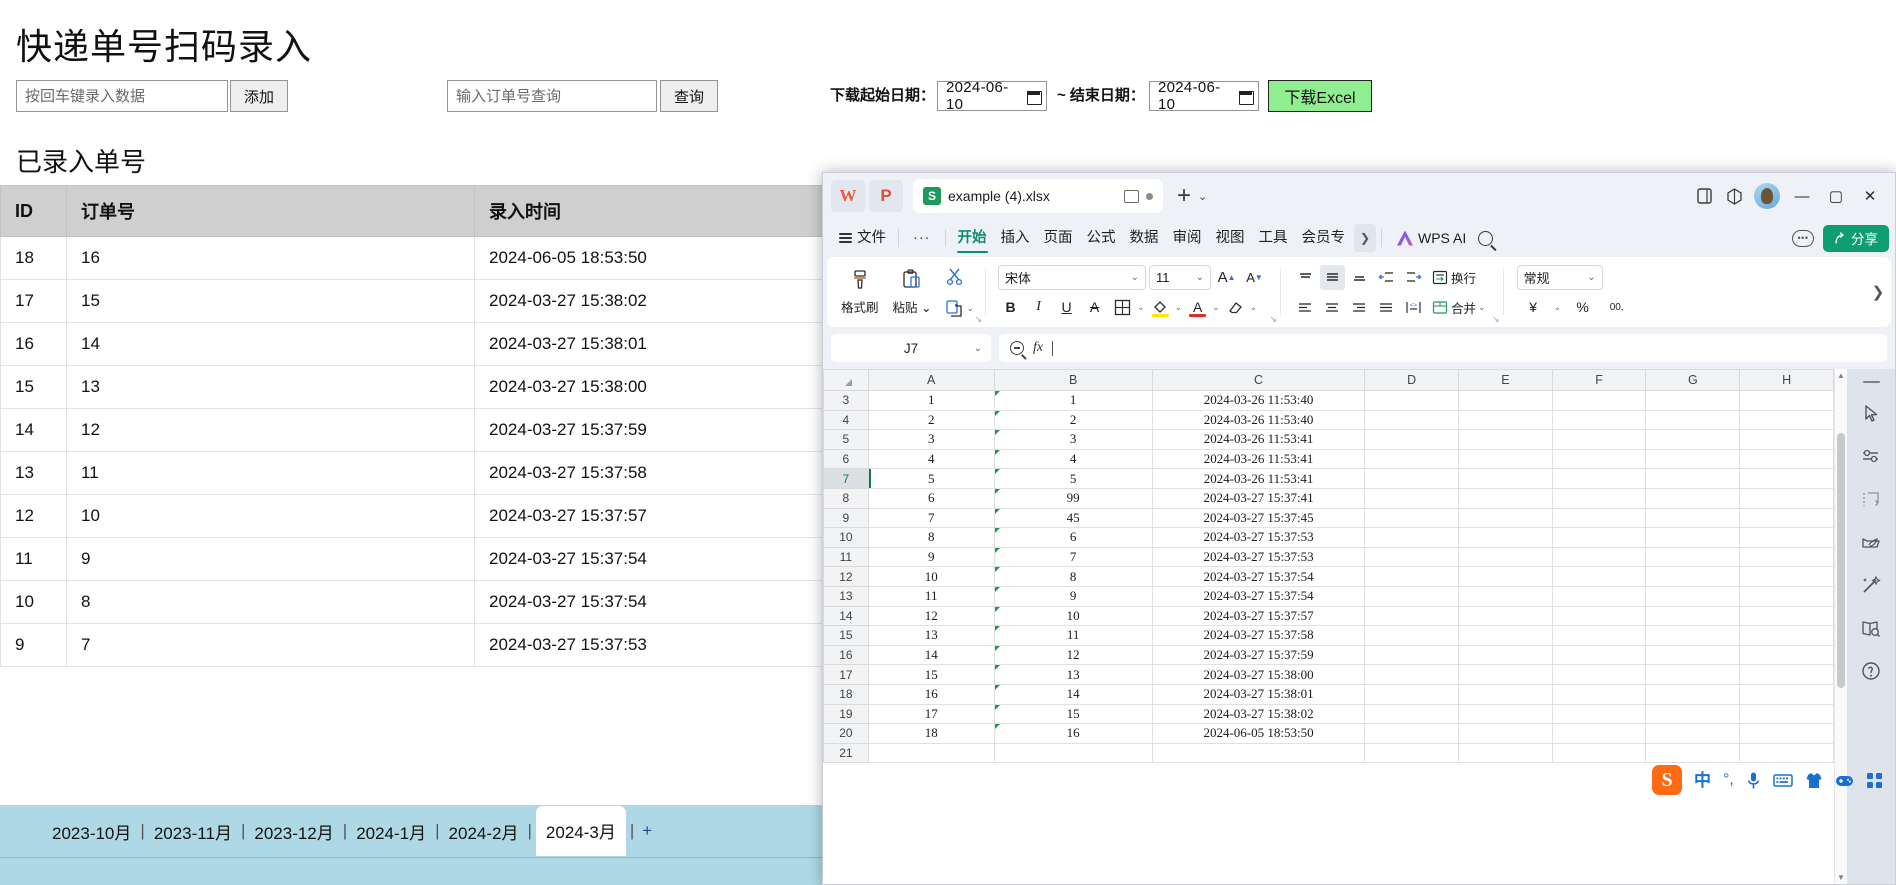 This screenshot has width=1896, height=885. I want to click on cell-B5: 3, so click(1073, 439).